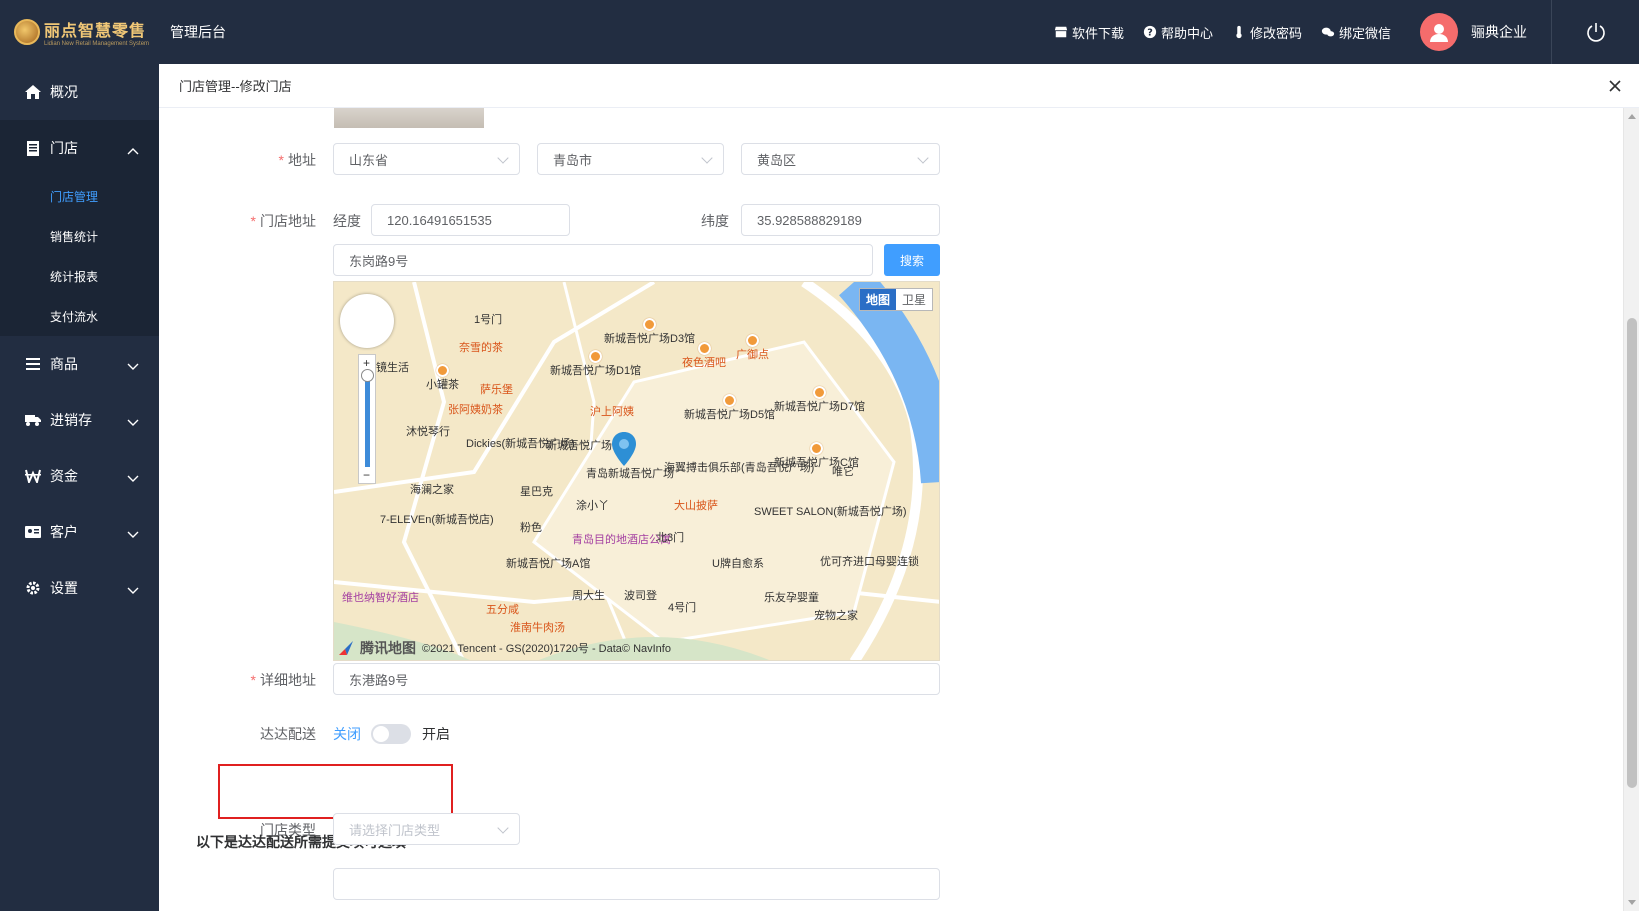  I want to click on bind-wechat-link: 绑定微信, so click(1356, 32).